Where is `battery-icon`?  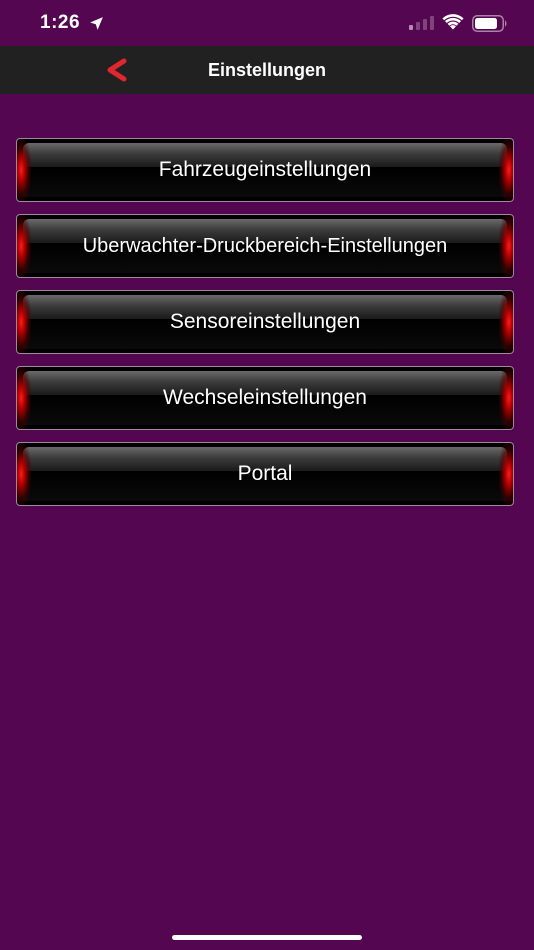
battery-icon is located at coordinates (489, 23).